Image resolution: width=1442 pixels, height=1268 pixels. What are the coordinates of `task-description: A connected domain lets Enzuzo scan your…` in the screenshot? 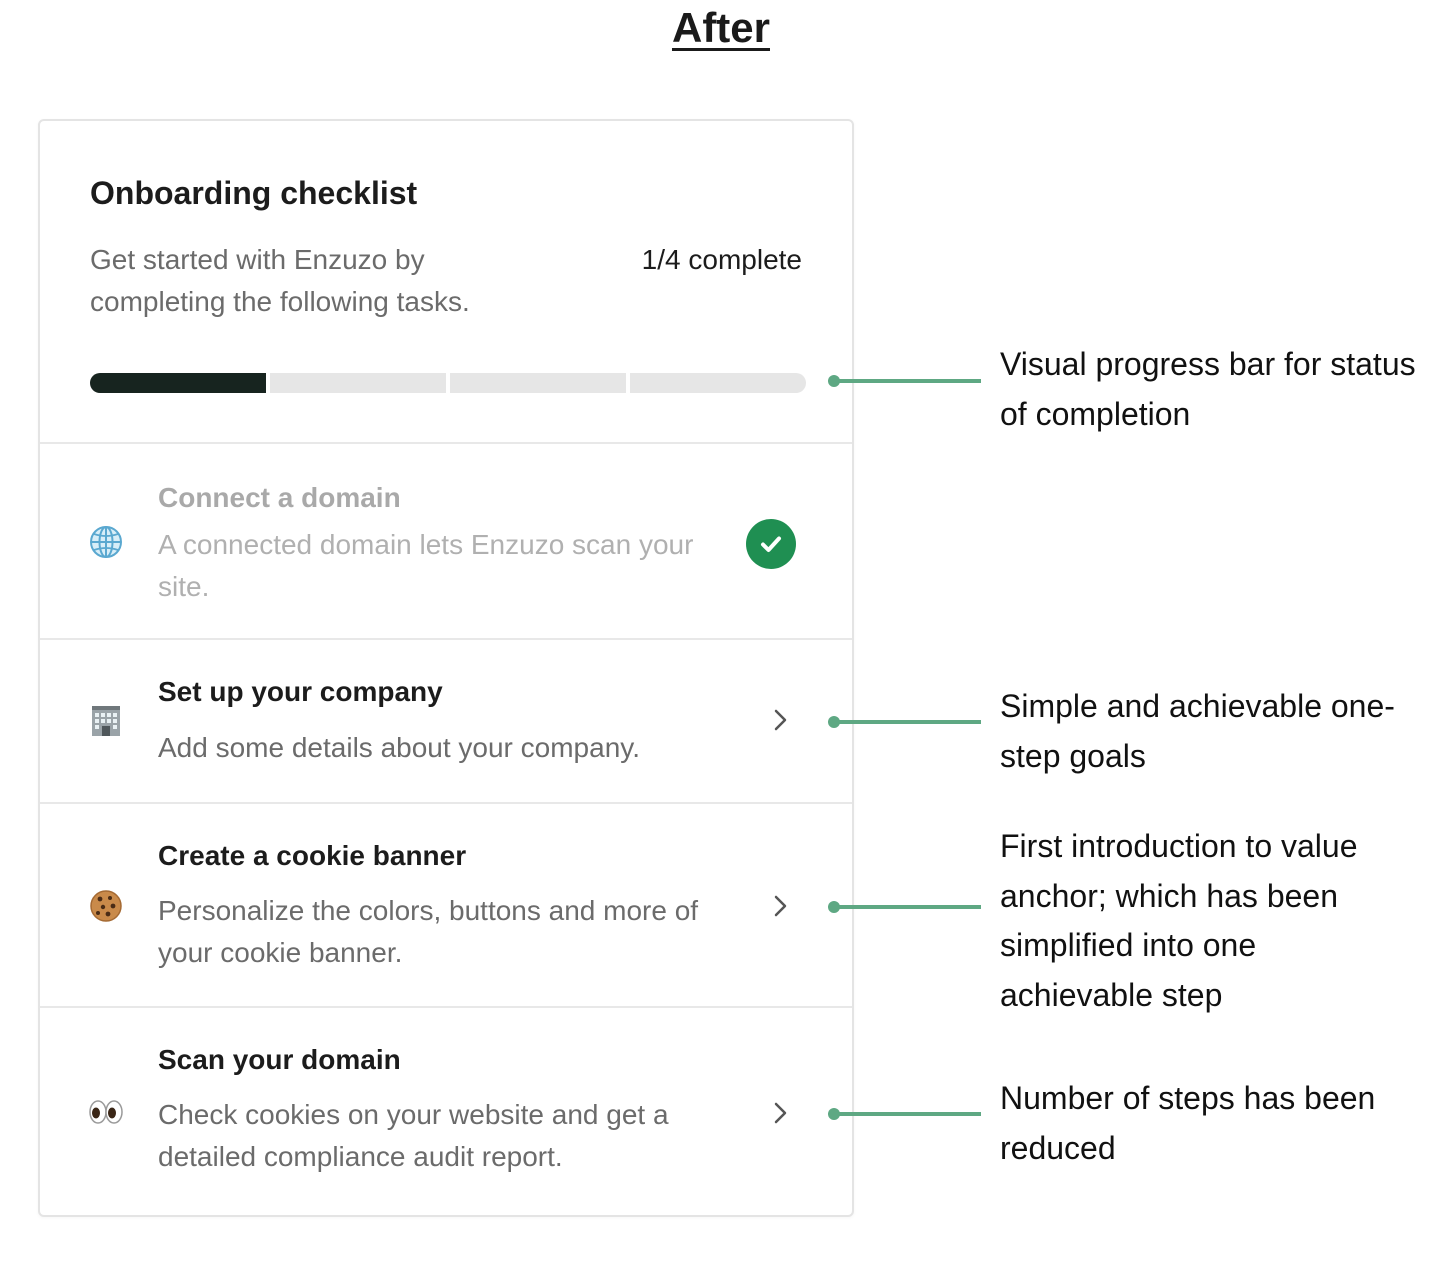 It's located at (426, 565).